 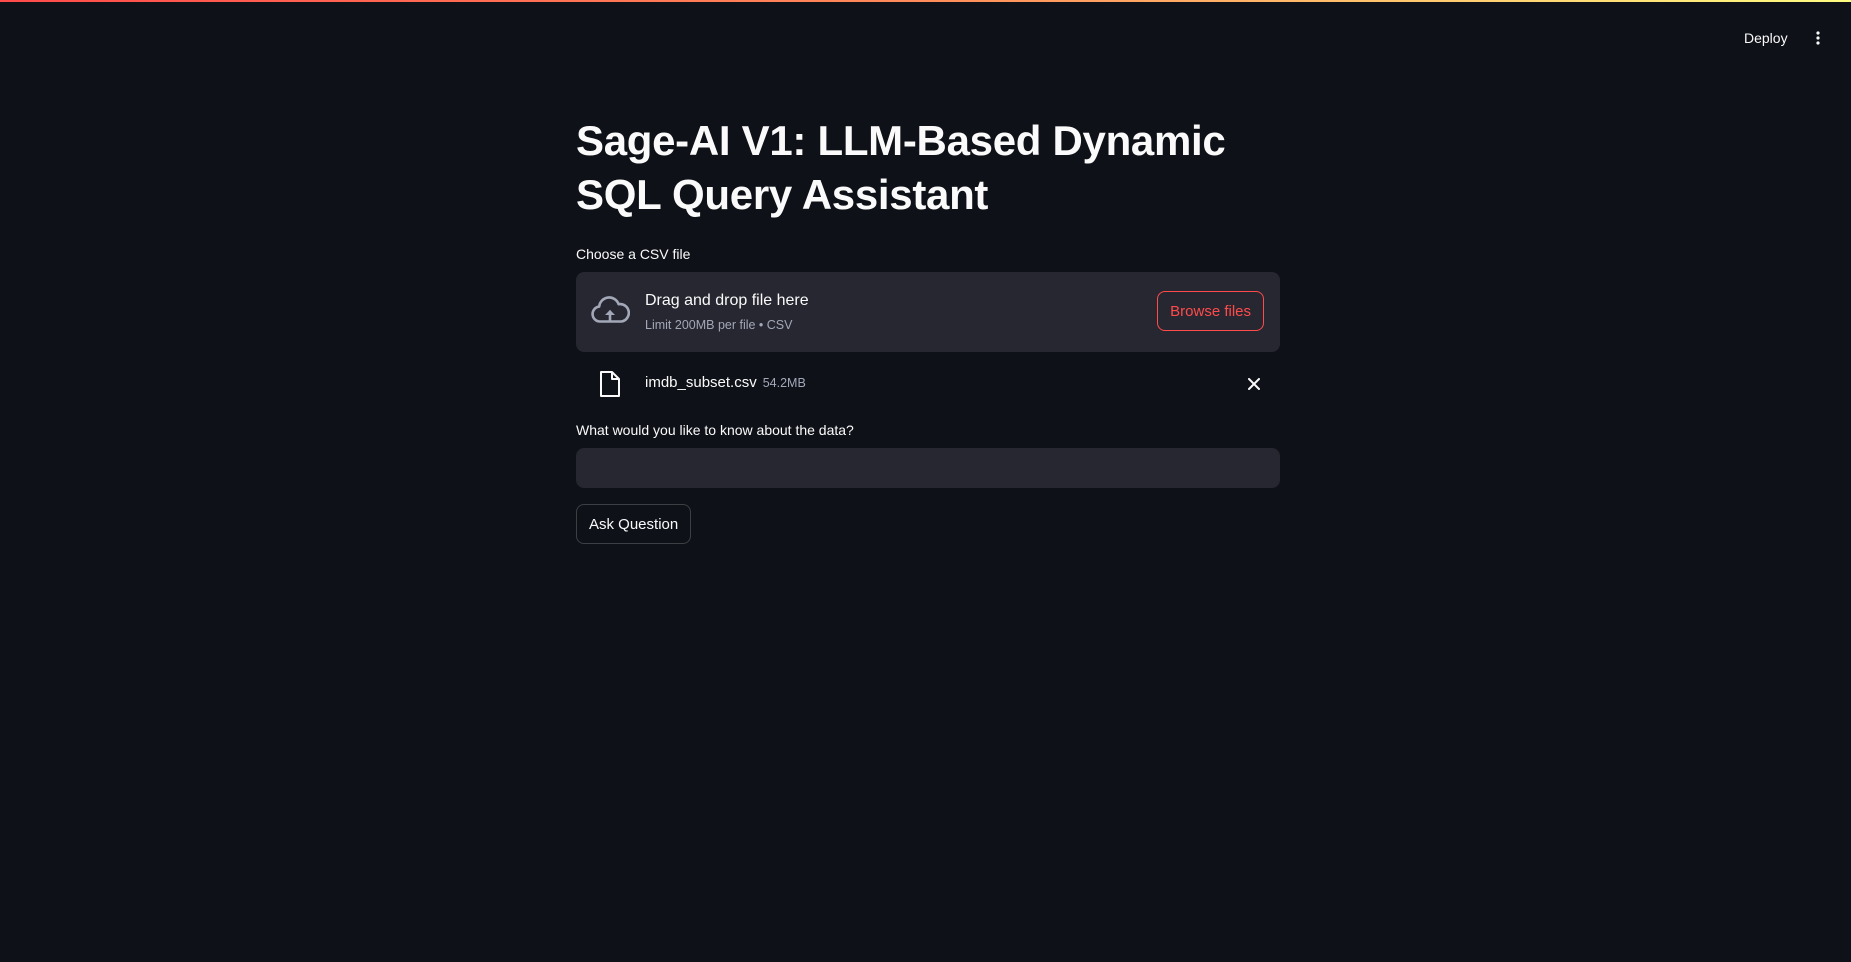 I want to click on ask-question-button: Ask Question, so click(x=634, y=524).